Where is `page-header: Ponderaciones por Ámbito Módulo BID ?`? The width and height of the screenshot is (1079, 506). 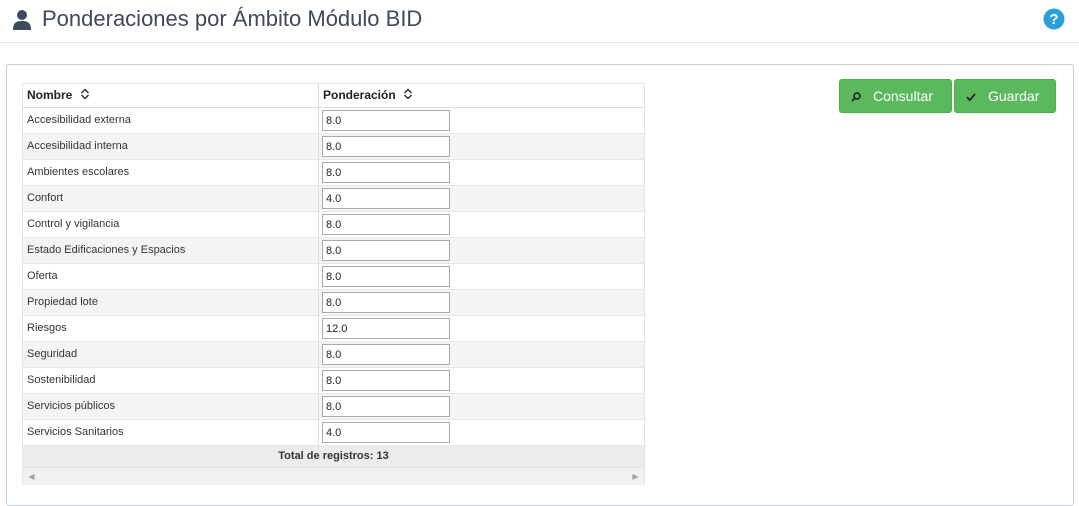 page-header: Ponderaciones por Ámbito Módulo BID ? is located at coordinates (539, 21).